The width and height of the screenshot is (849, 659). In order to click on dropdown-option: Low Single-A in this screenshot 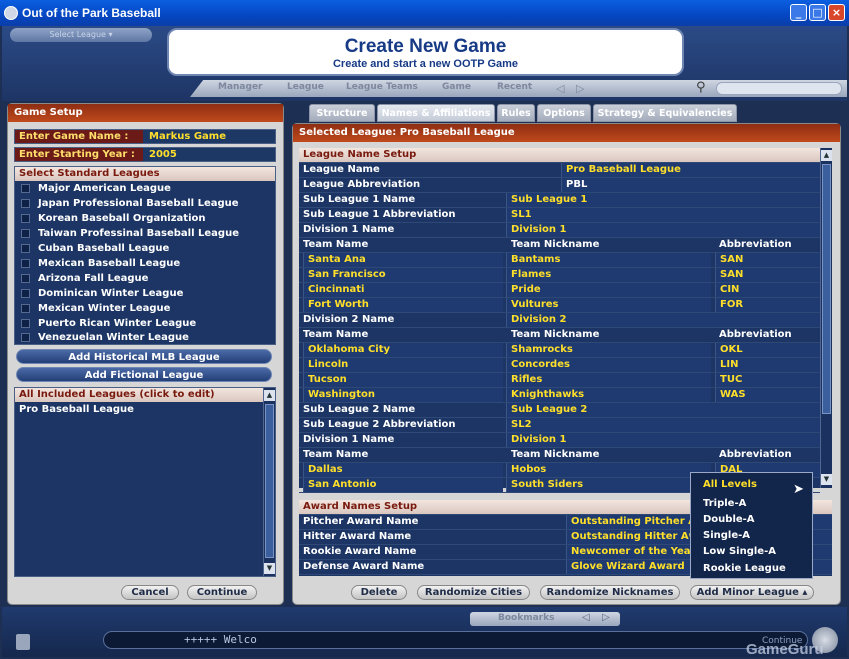, I will do `click(739, 551)`.